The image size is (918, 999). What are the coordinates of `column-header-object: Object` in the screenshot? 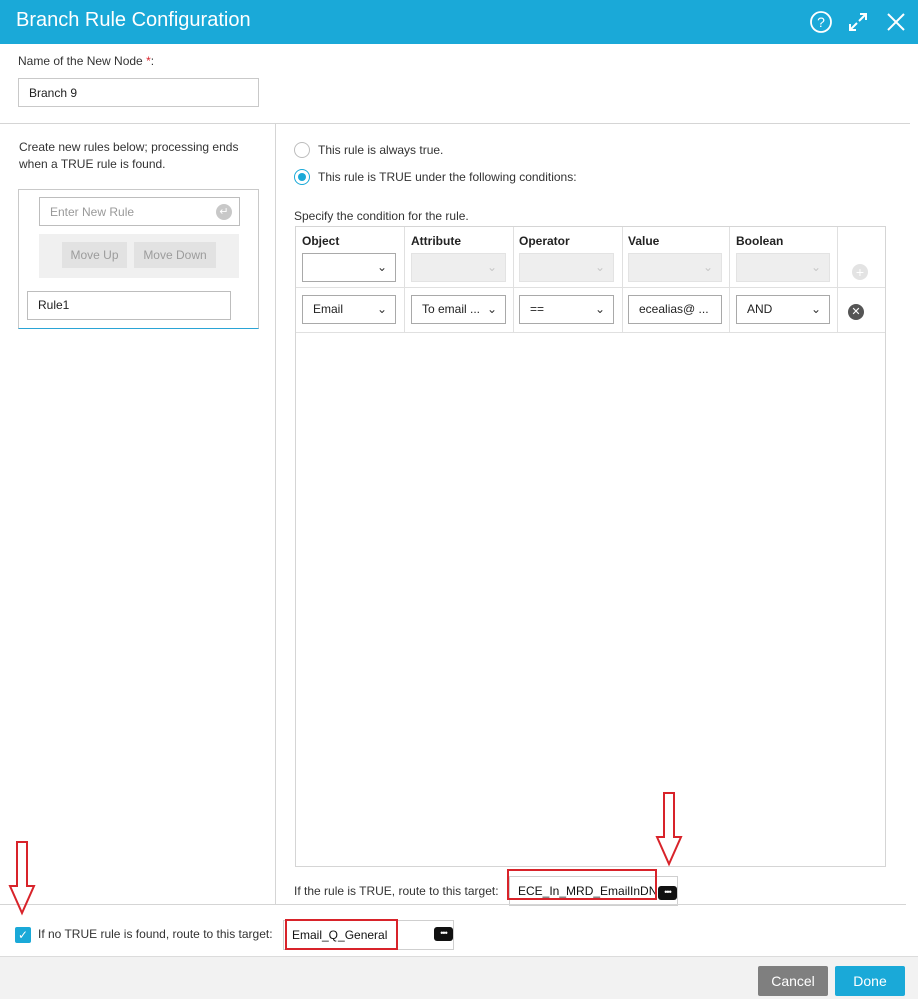 It's located at (321, 241).